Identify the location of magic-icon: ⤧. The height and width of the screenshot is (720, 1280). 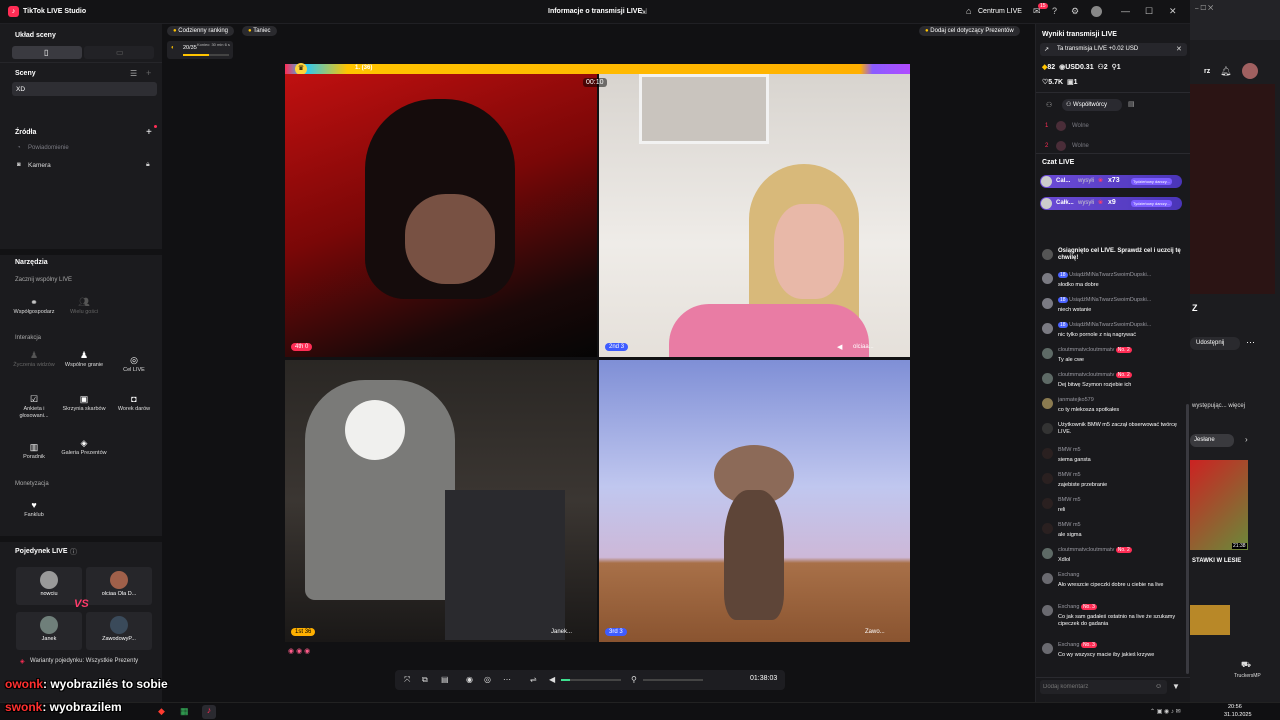
(407, 680).